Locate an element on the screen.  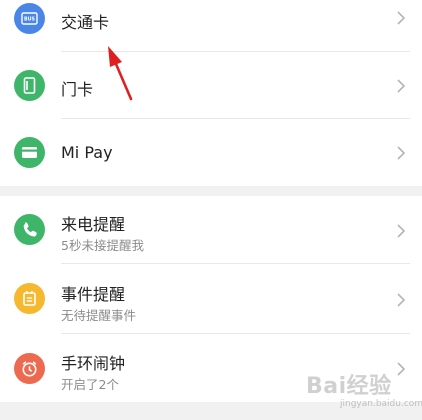
menu-item-transit-card: BUS 交通卡 is located at coordinates (211, 26).